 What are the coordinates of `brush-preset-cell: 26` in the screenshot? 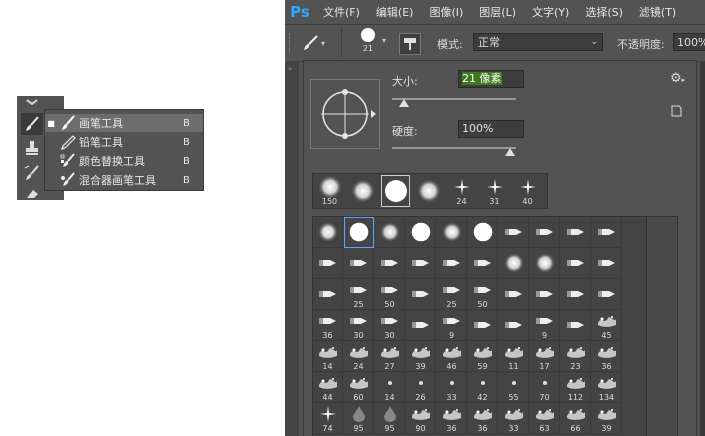 It's located at (421, 387).